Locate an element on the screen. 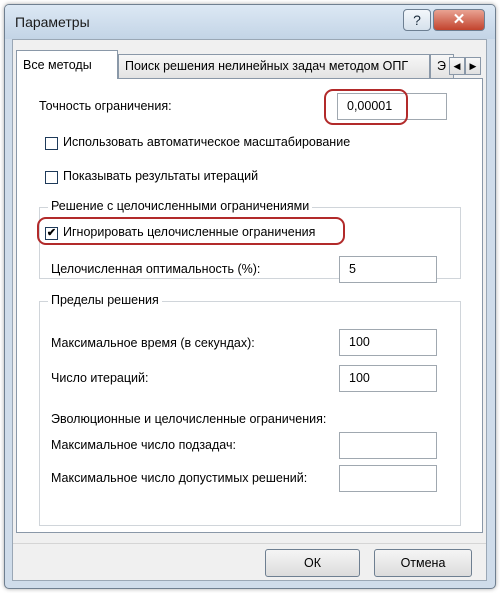 This screenshot has height=593, width=500. integer-constraints-title: Решение с целочисленными ограничениями is located at coordinates (180, 206).